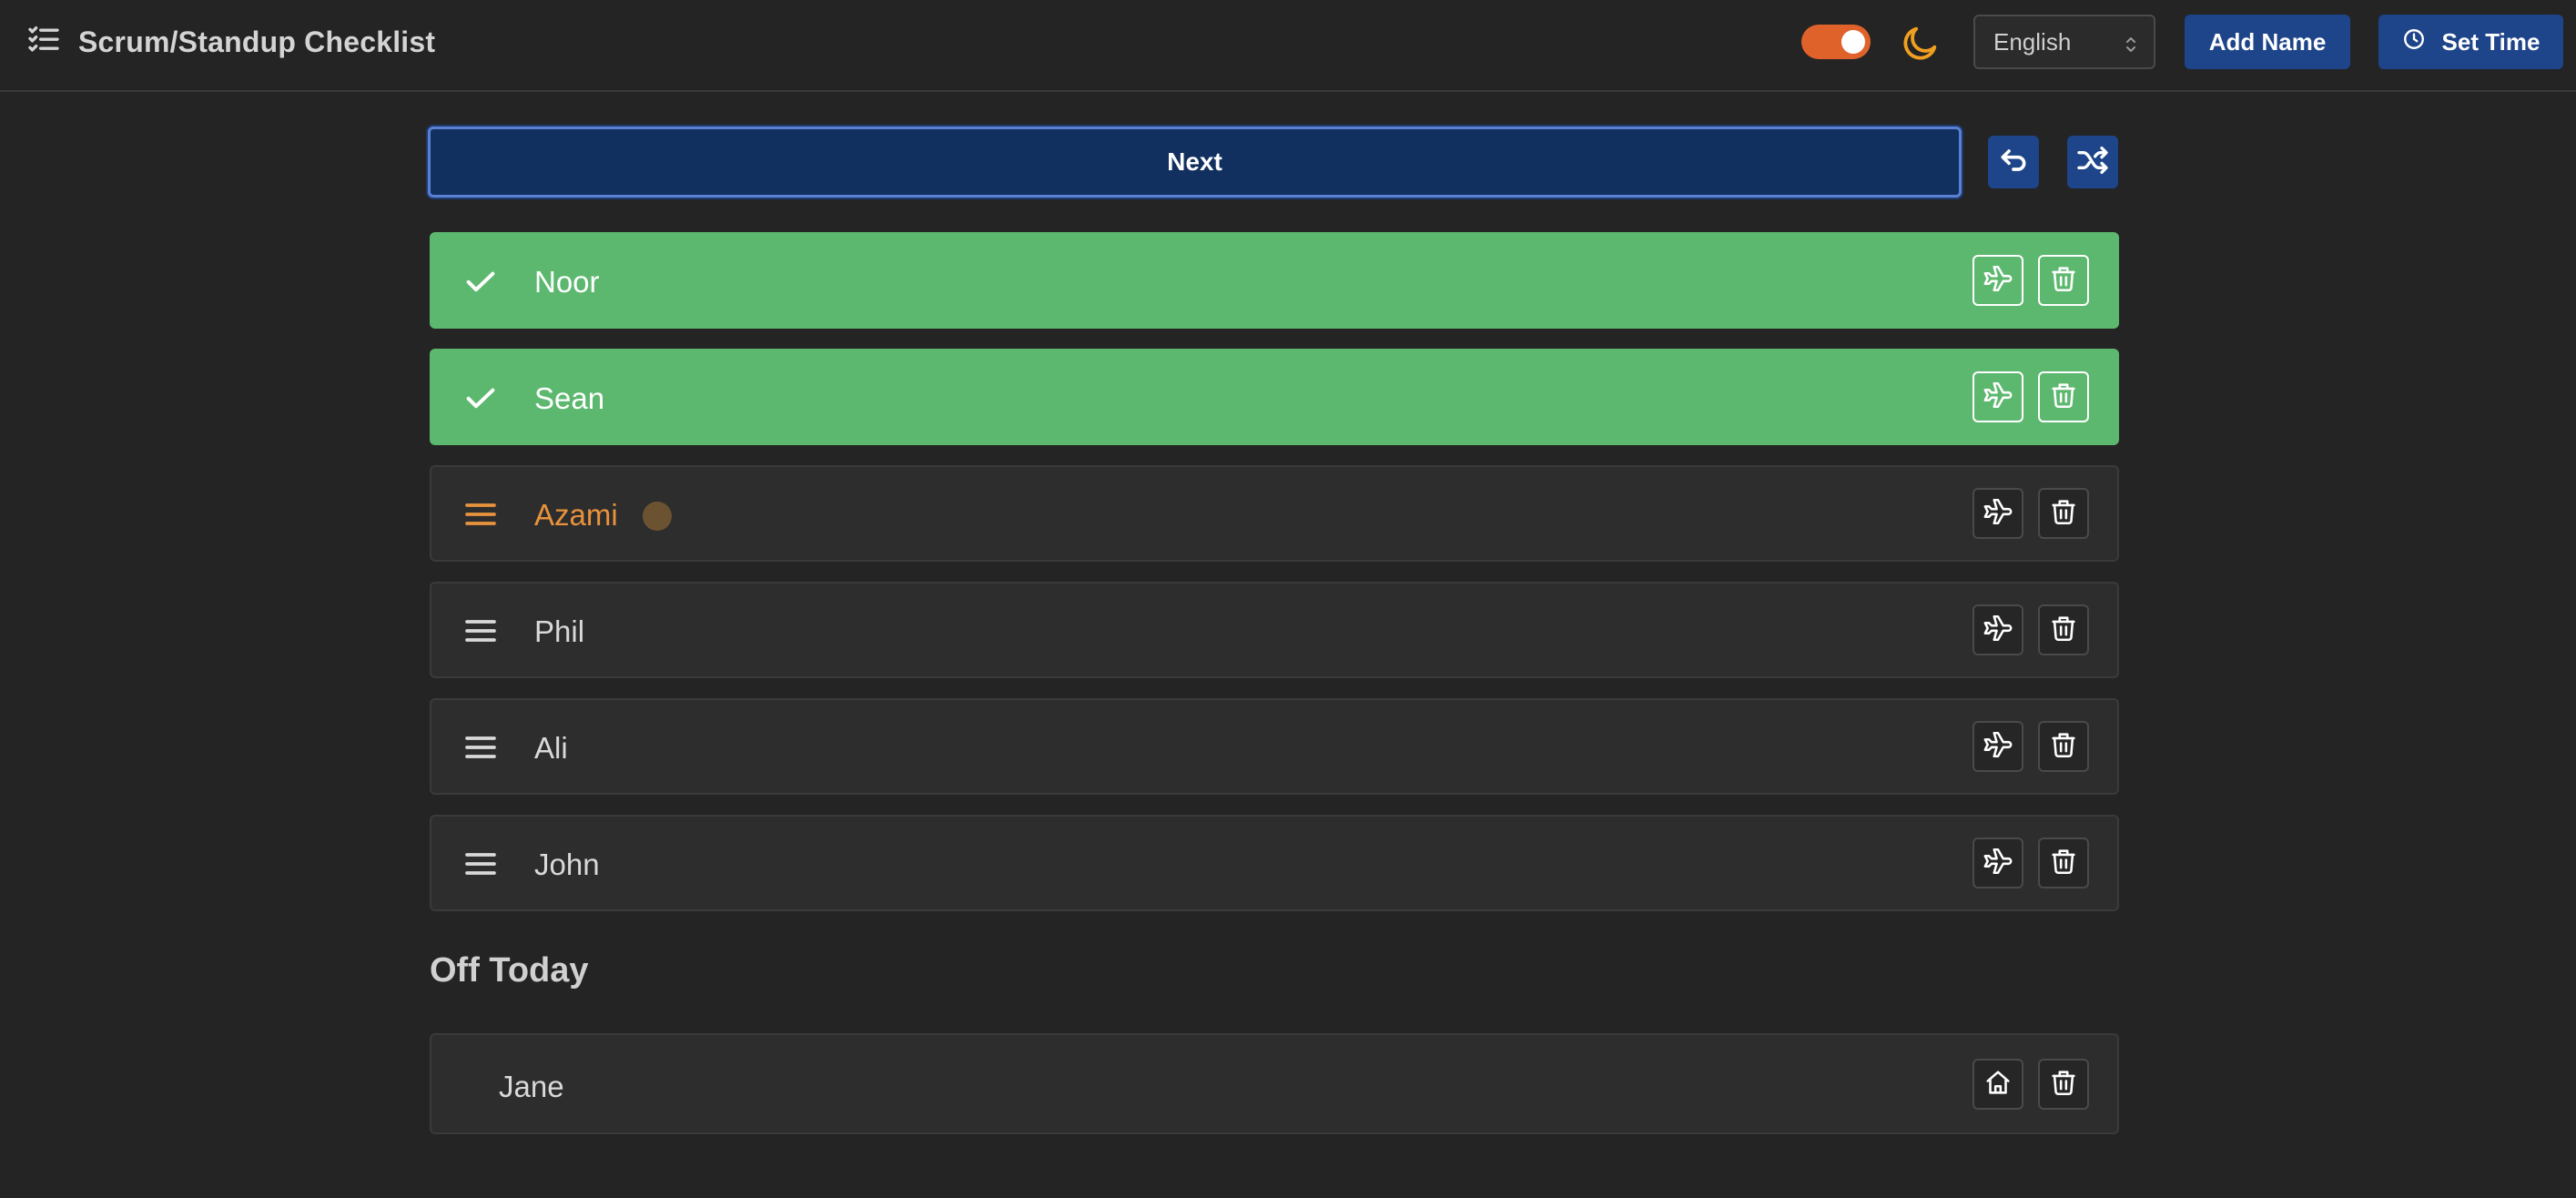 The image size is (2576, 1198). I want to click on add-name-button: Add Name, so click(2267, 42).